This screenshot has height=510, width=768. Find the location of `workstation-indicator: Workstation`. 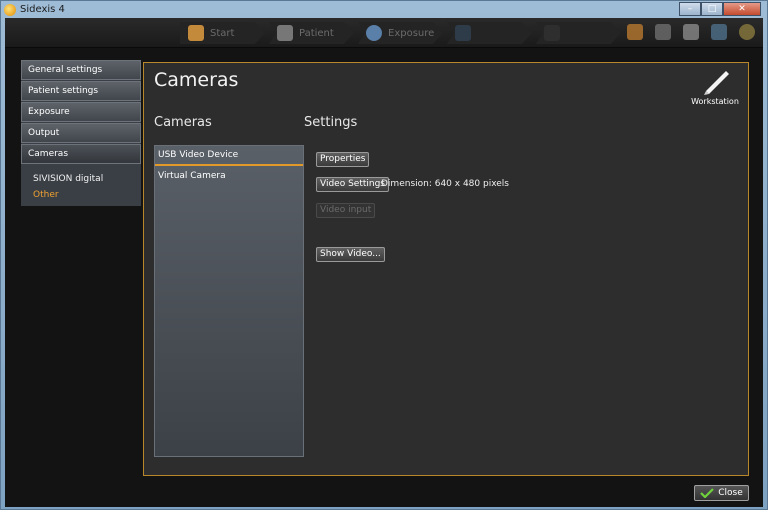

workstation-indicator: Workstation is located at coordinates (715, 86).